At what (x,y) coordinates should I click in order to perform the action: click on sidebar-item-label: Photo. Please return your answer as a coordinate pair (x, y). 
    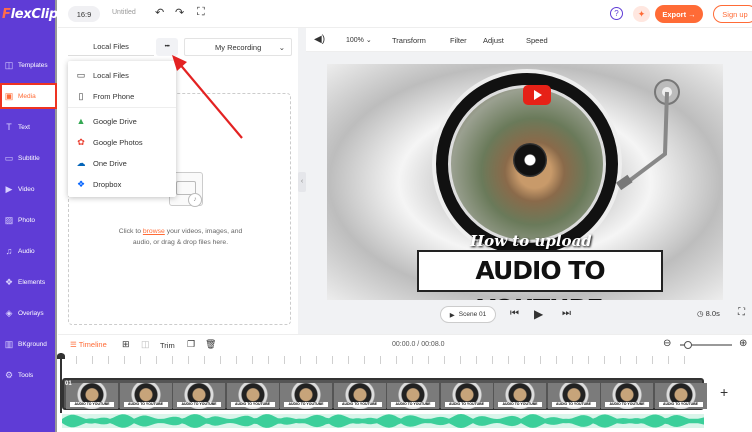
    Looking at the image, I should click on (26, 220).